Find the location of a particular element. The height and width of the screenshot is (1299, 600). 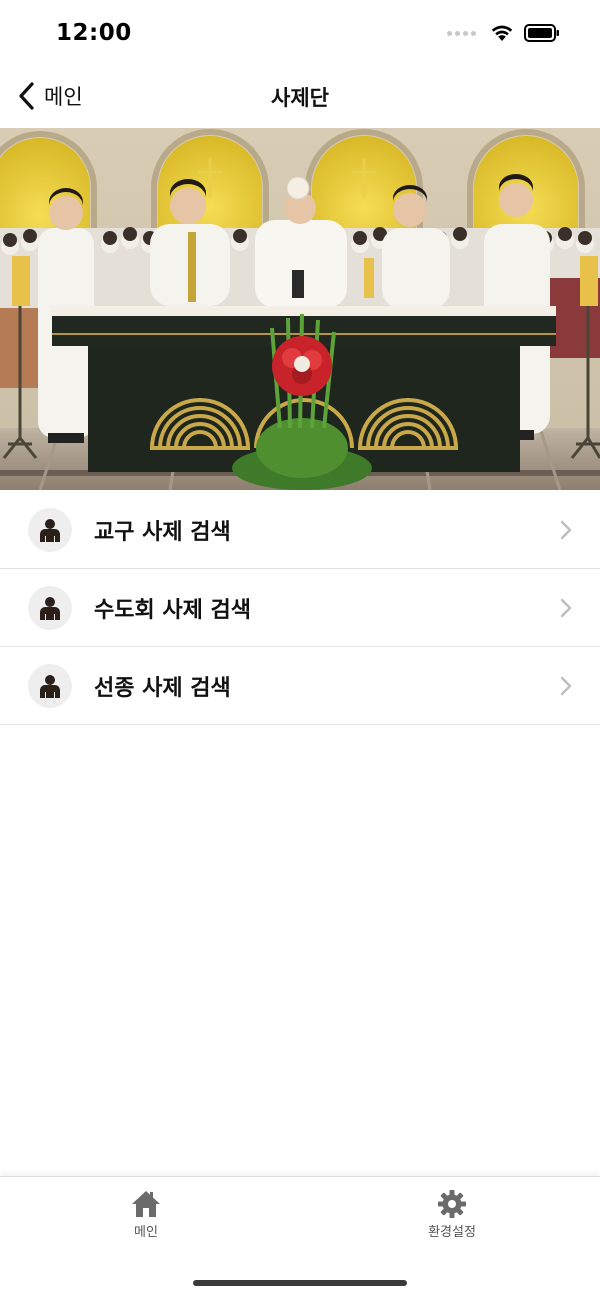

menu-item-label: 수도회 사제 검색 is located at coordinates (172, 610).